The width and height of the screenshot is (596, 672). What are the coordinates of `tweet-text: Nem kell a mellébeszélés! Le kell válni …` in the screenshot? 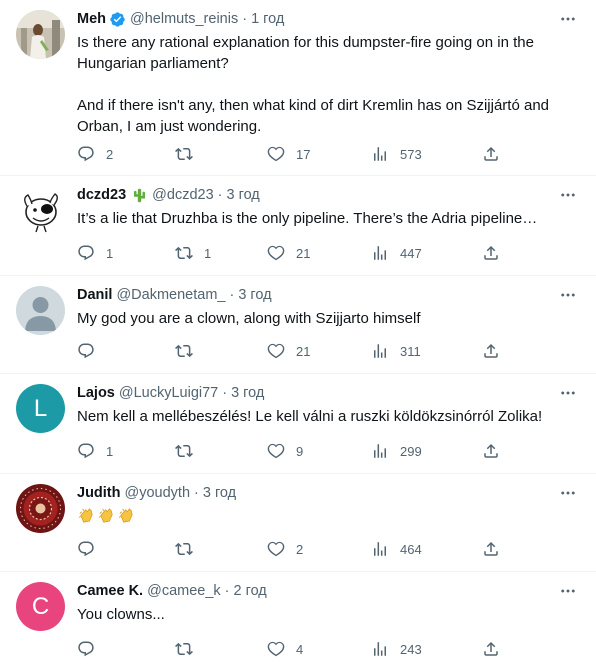 It's located at (310, 416).